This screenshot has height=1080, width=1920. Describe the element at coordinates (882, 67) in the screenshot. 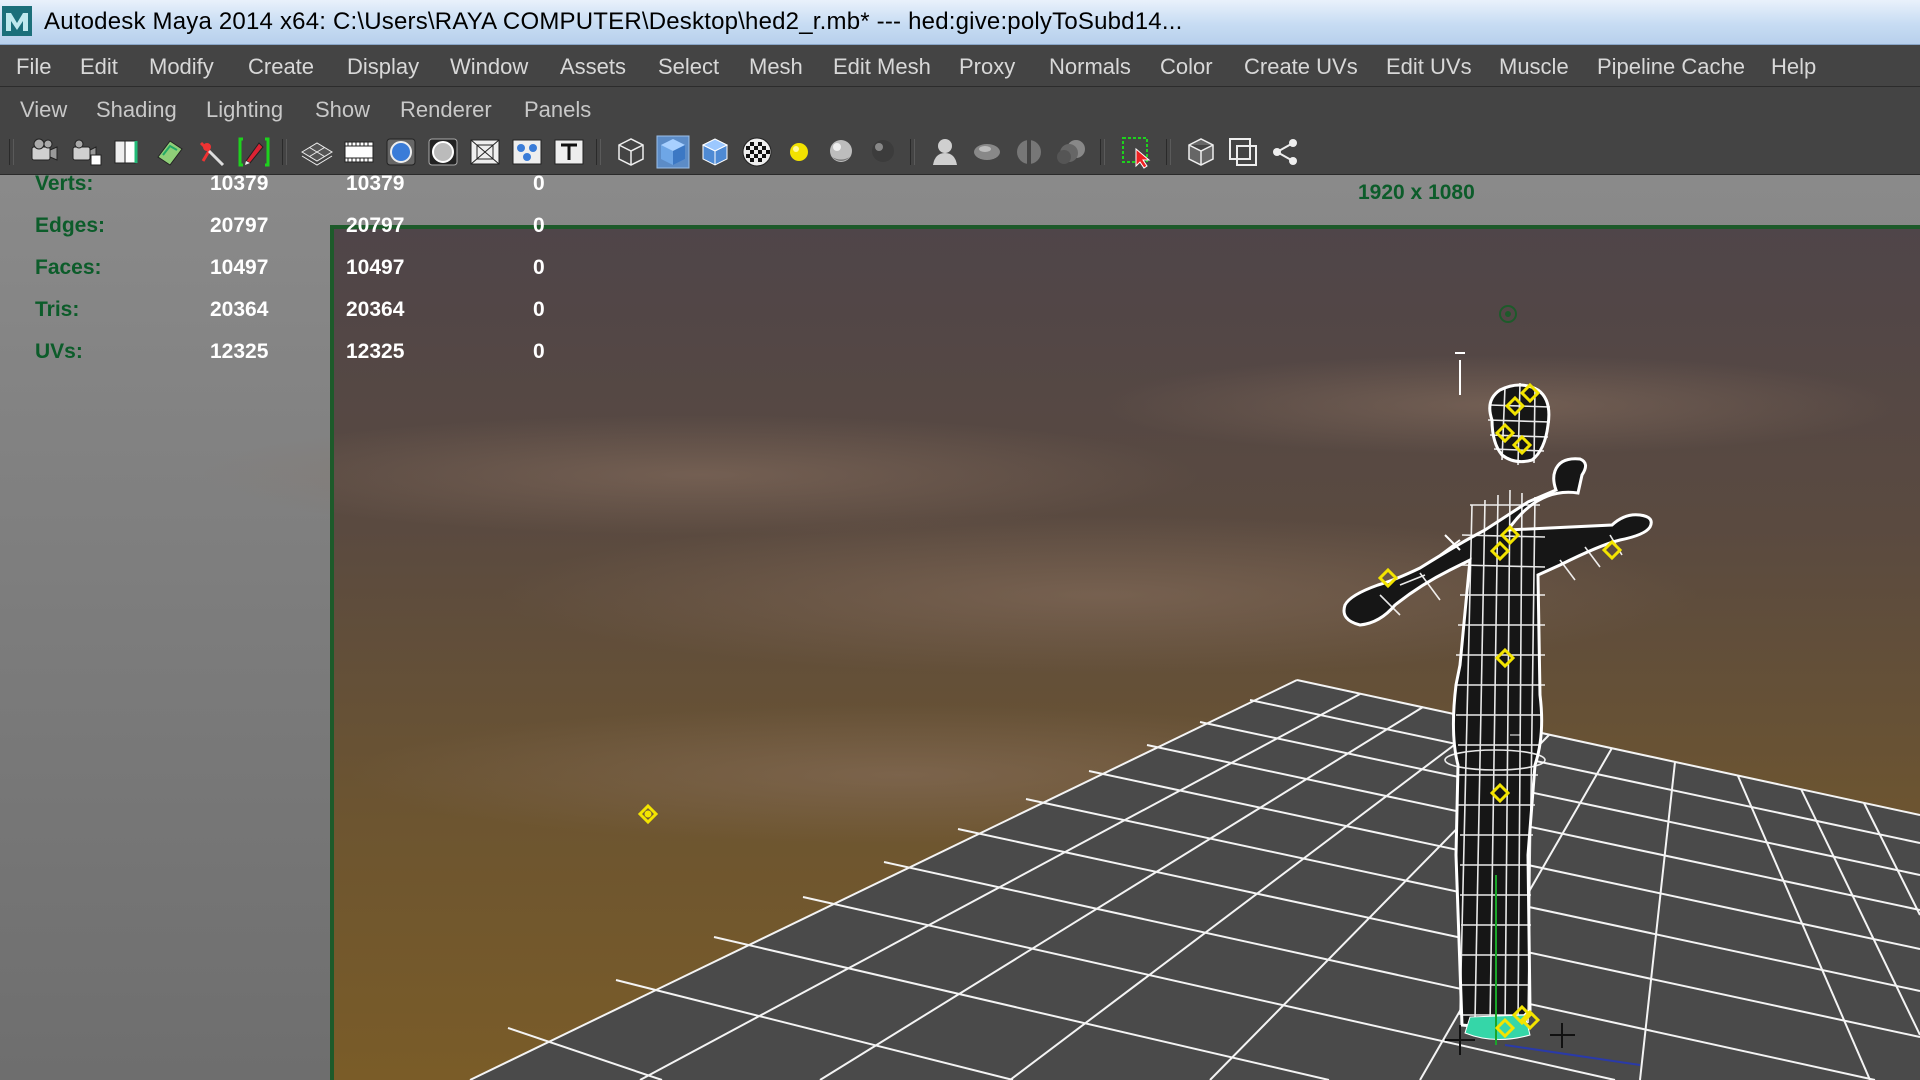

I see `menu-edit-mesh: Edit Mesh` at that location.